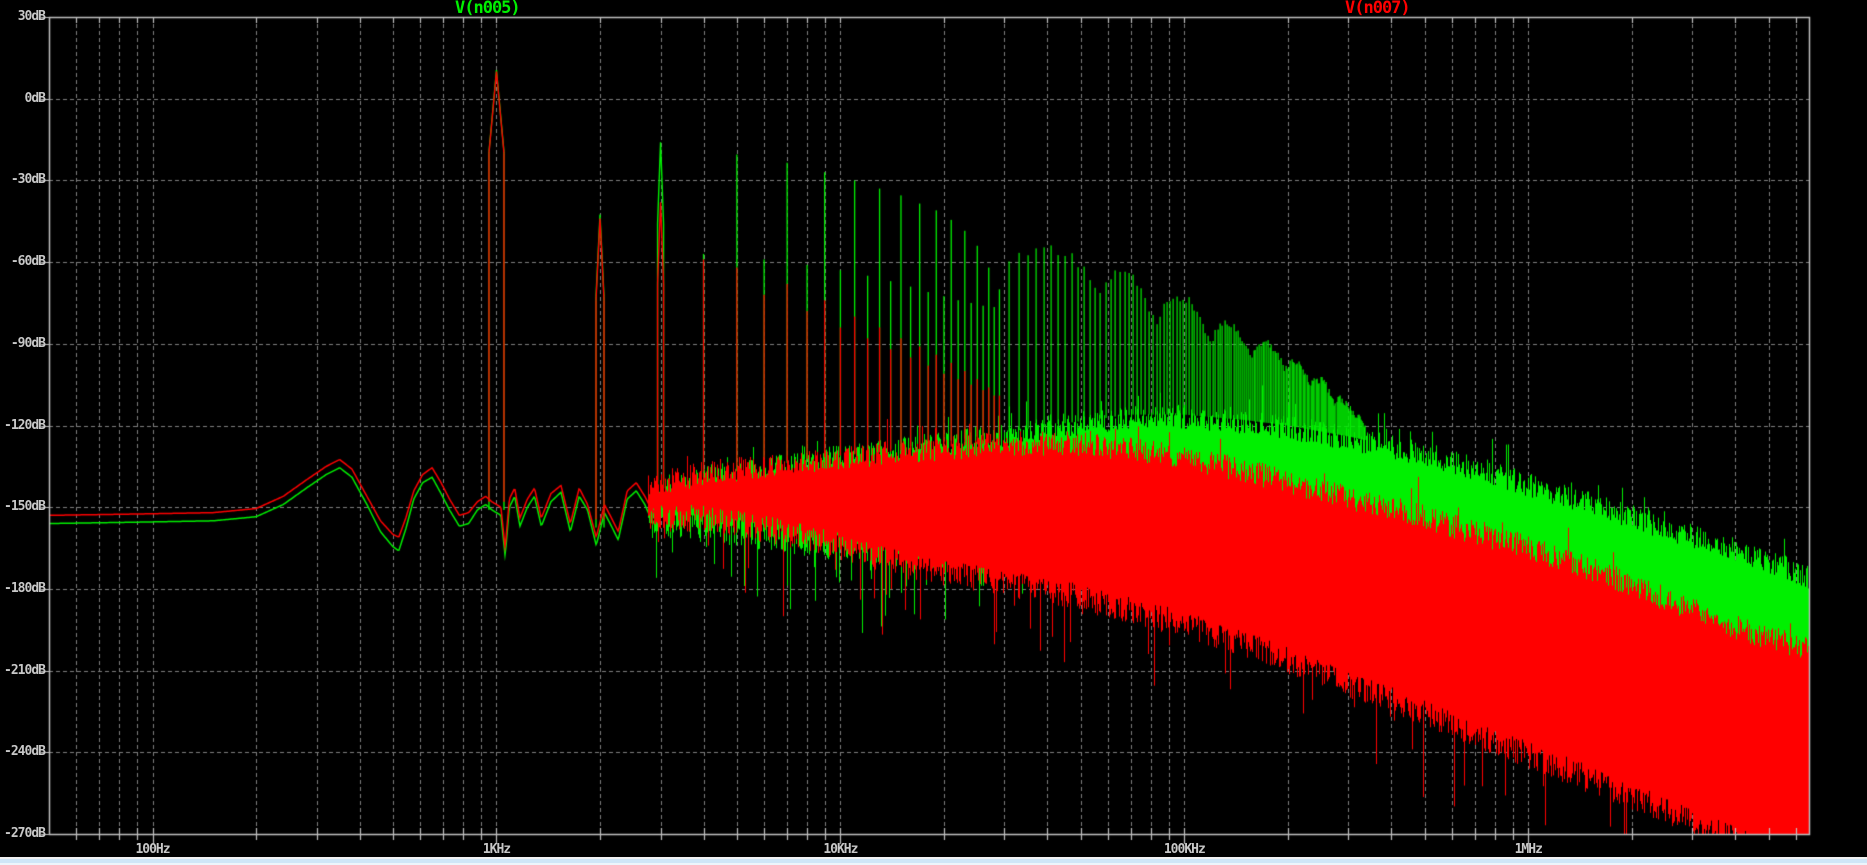  What do you see at coordinates (25, 670) in the screenshot?
I see `y-axis-label: -210dB` at bounding box center [25, 670].